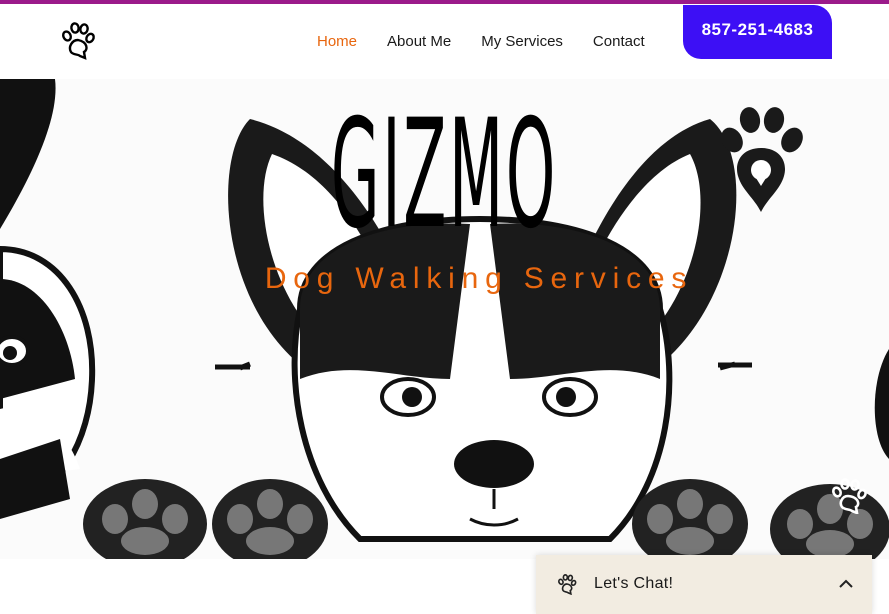 This screenshot has height=614, width=889. I want to click on paw-location-pin-icon, so click(761, 160).